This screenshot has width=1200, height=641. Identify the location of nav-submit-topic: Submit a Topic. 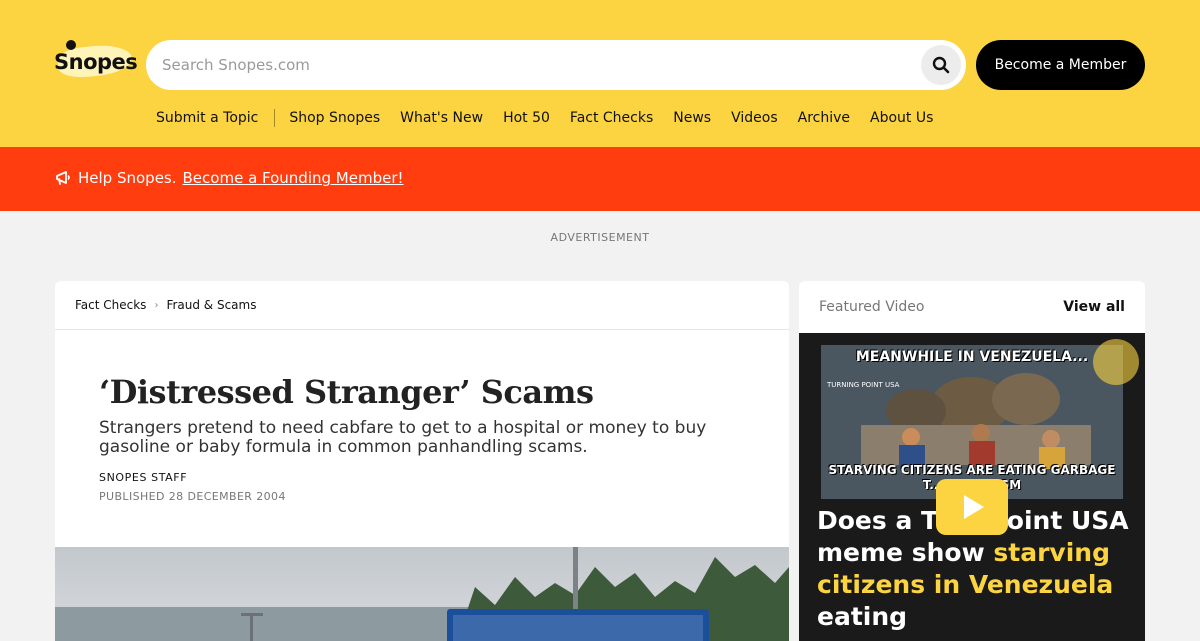
(207, 118).